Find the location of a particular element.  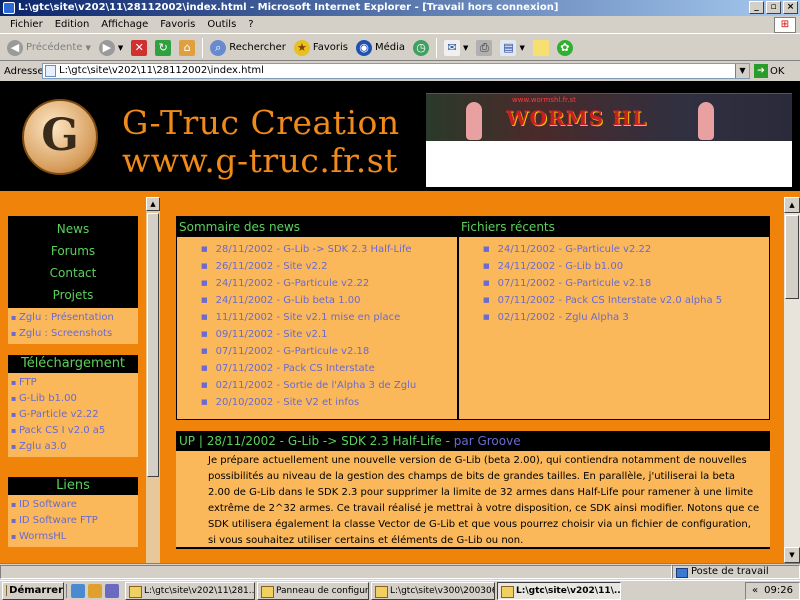

home-icon: ⌂ is located at coordinates (187, 47).